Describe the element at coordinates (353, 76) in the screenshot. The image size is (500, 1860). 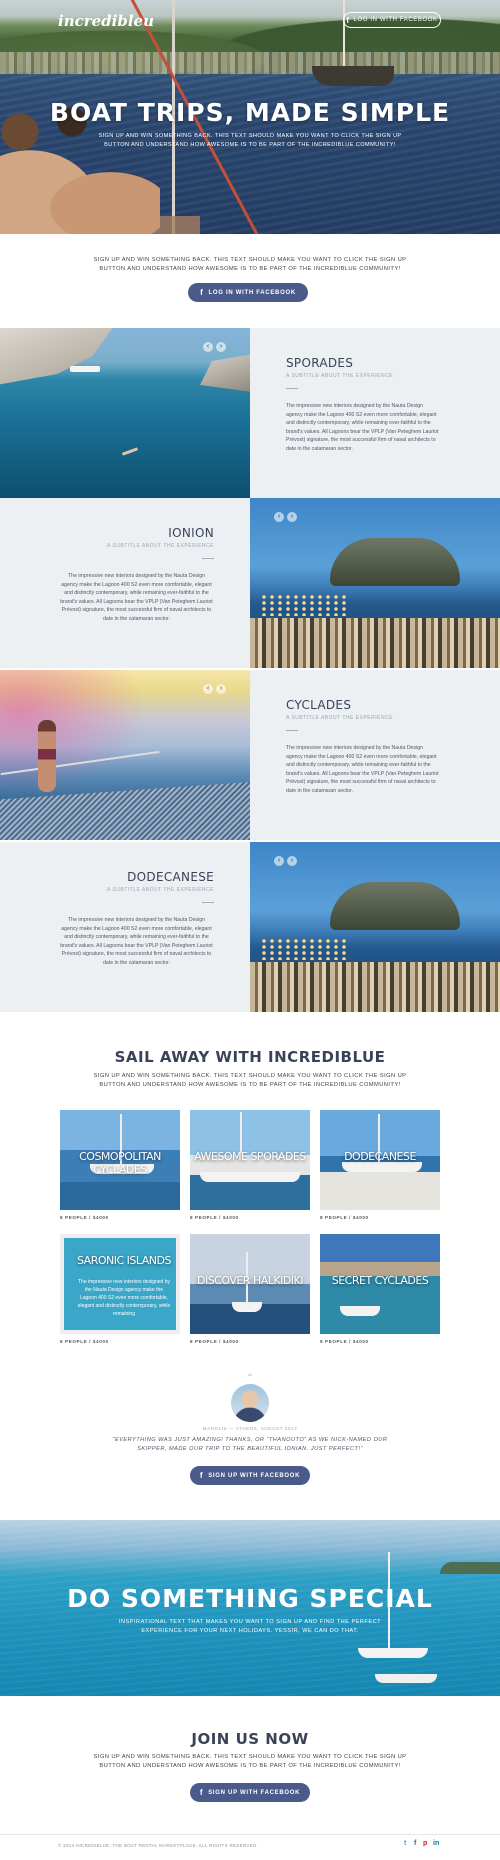
I see `hero-boat` at that location.